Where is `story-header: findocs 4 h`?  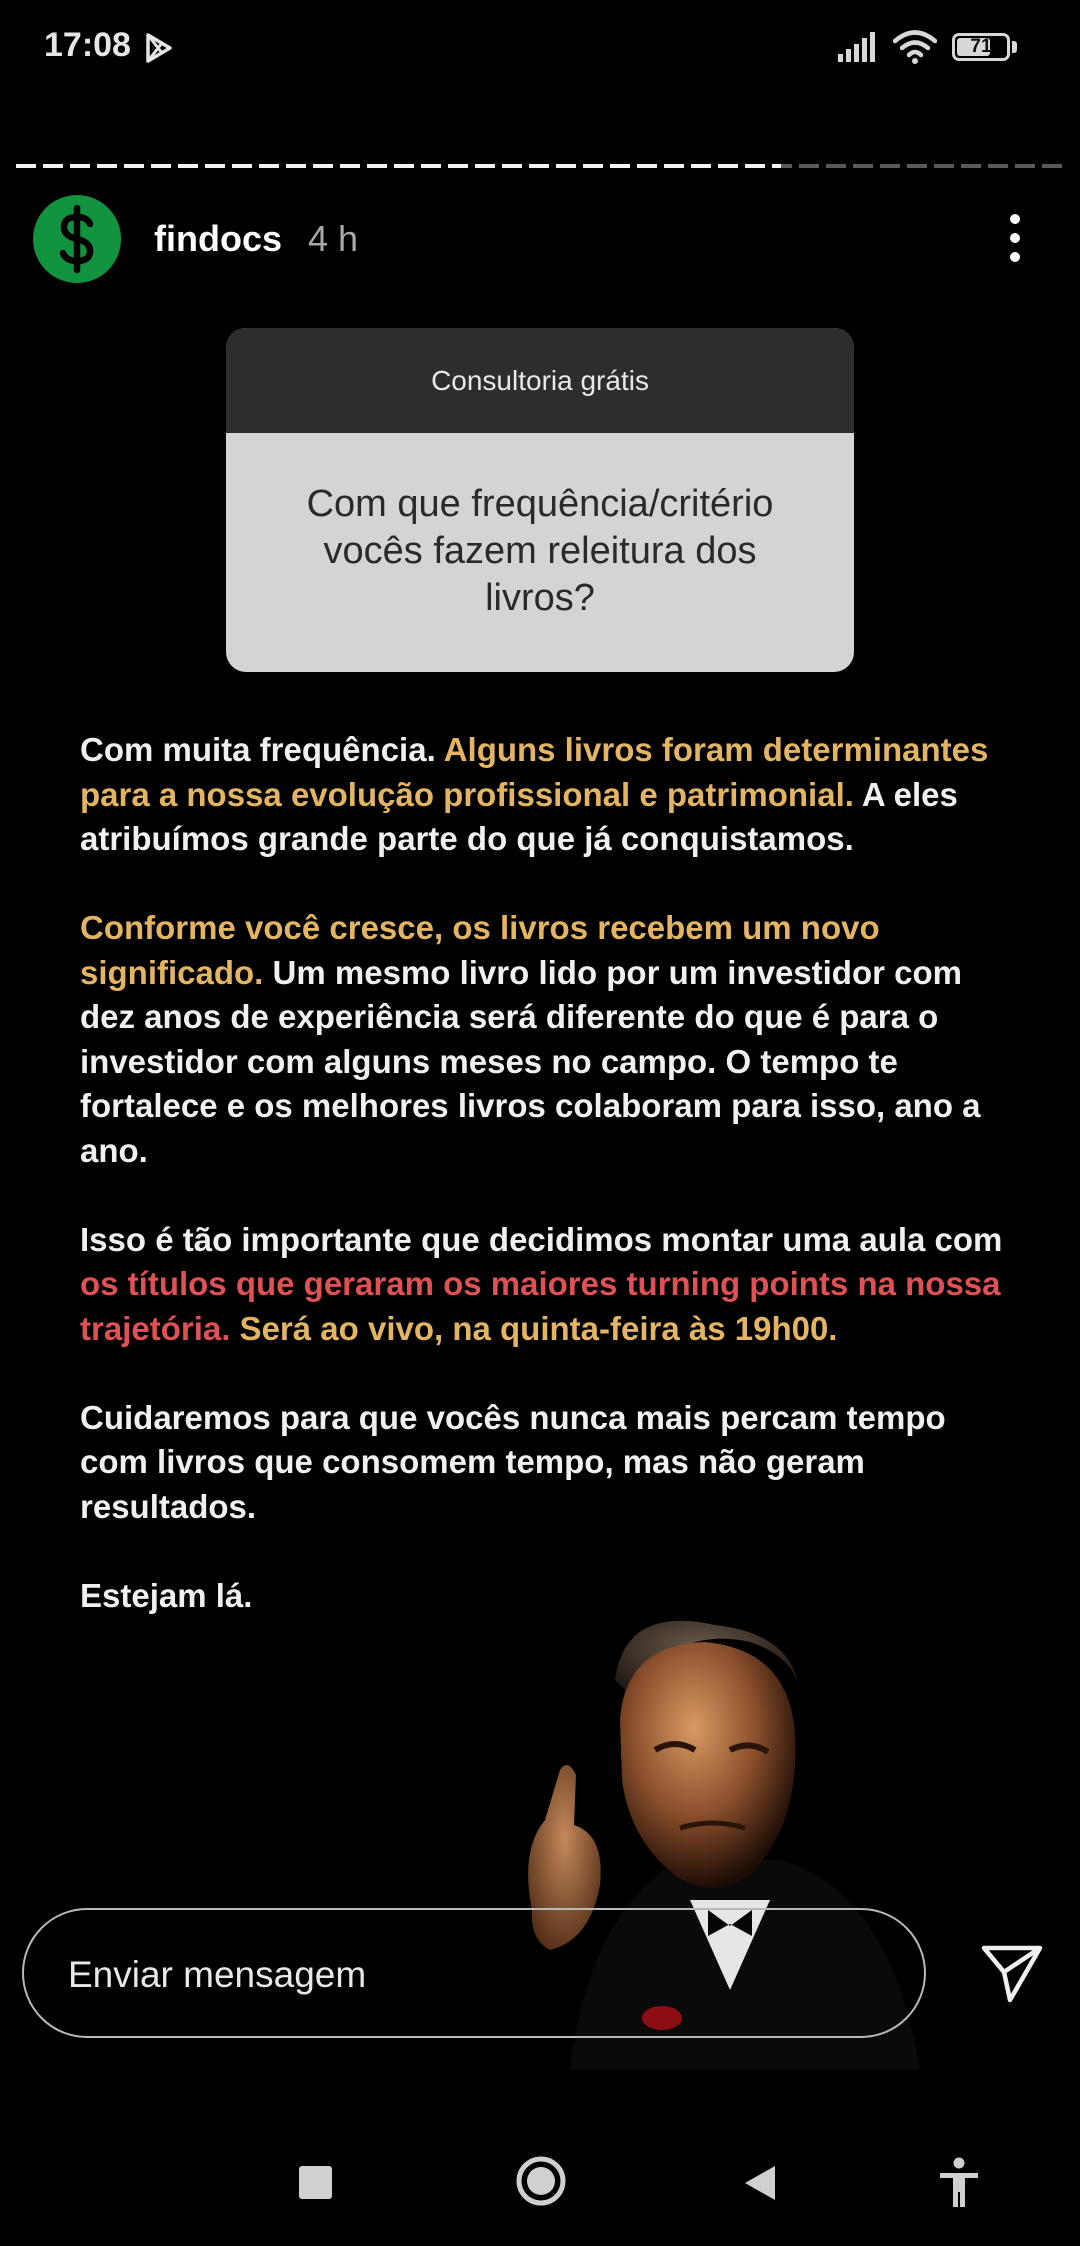 story-header: findocs 4 h is located at coordinates (540, 238).